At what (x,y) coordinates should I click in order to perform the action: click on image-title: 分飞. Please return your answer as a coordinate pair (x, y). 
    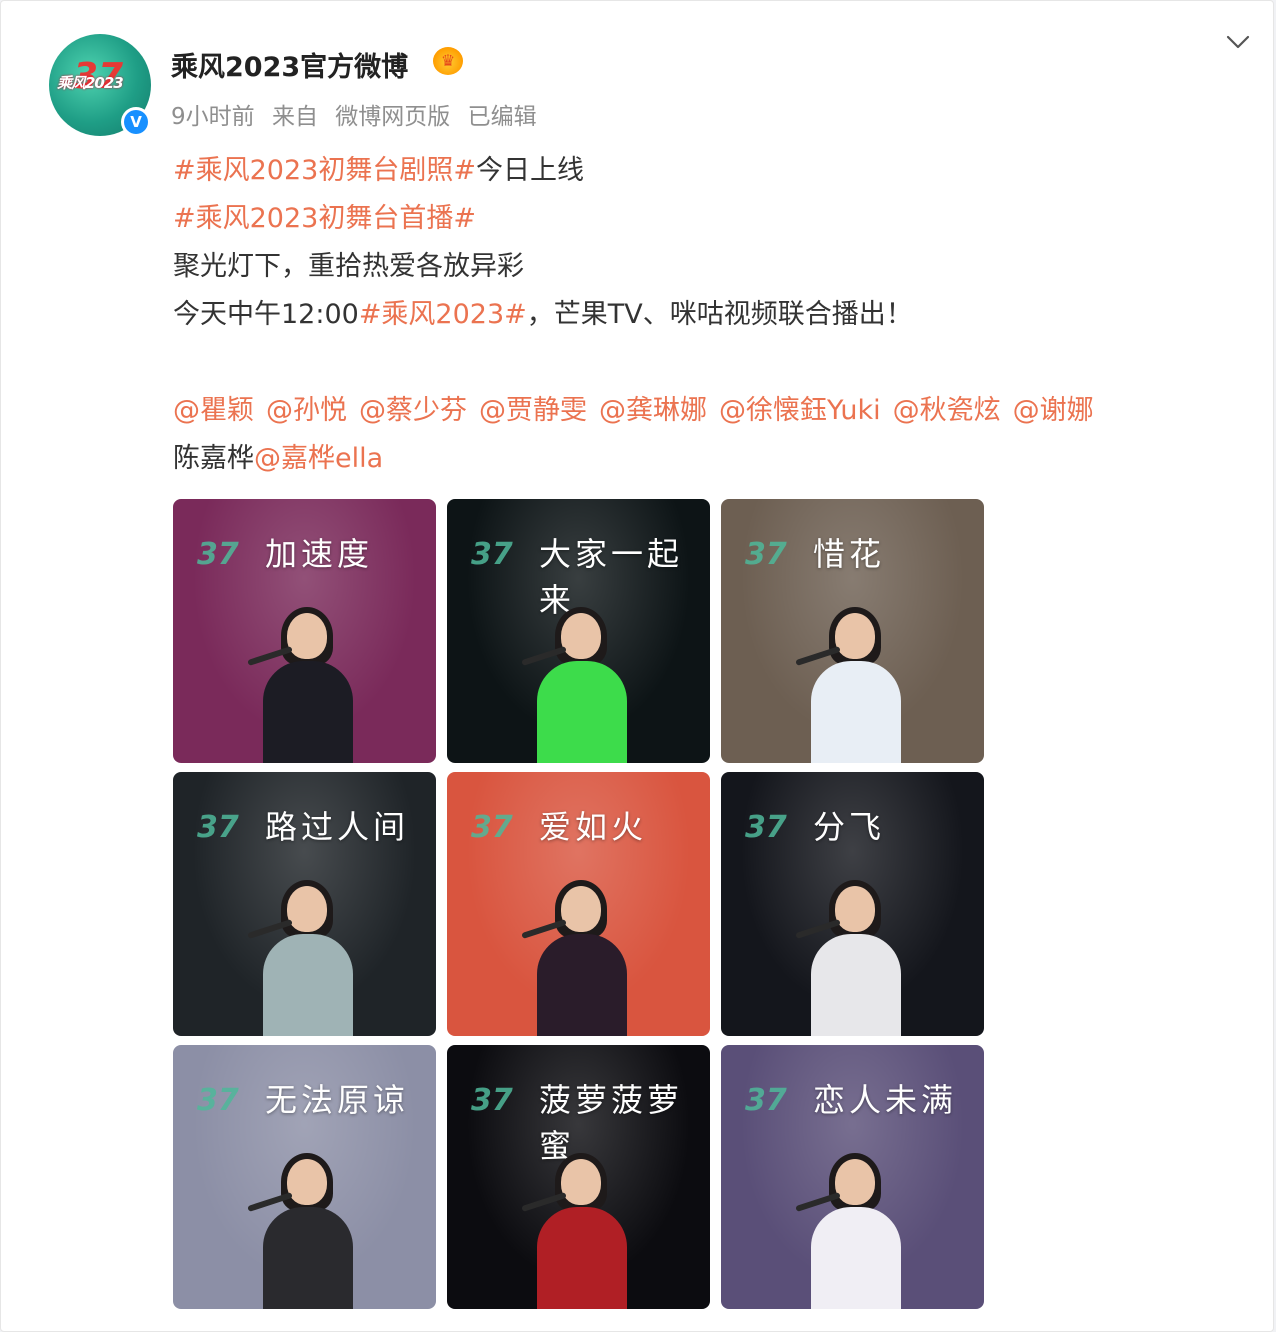
    Looking at the image, I should click on (849, 827).